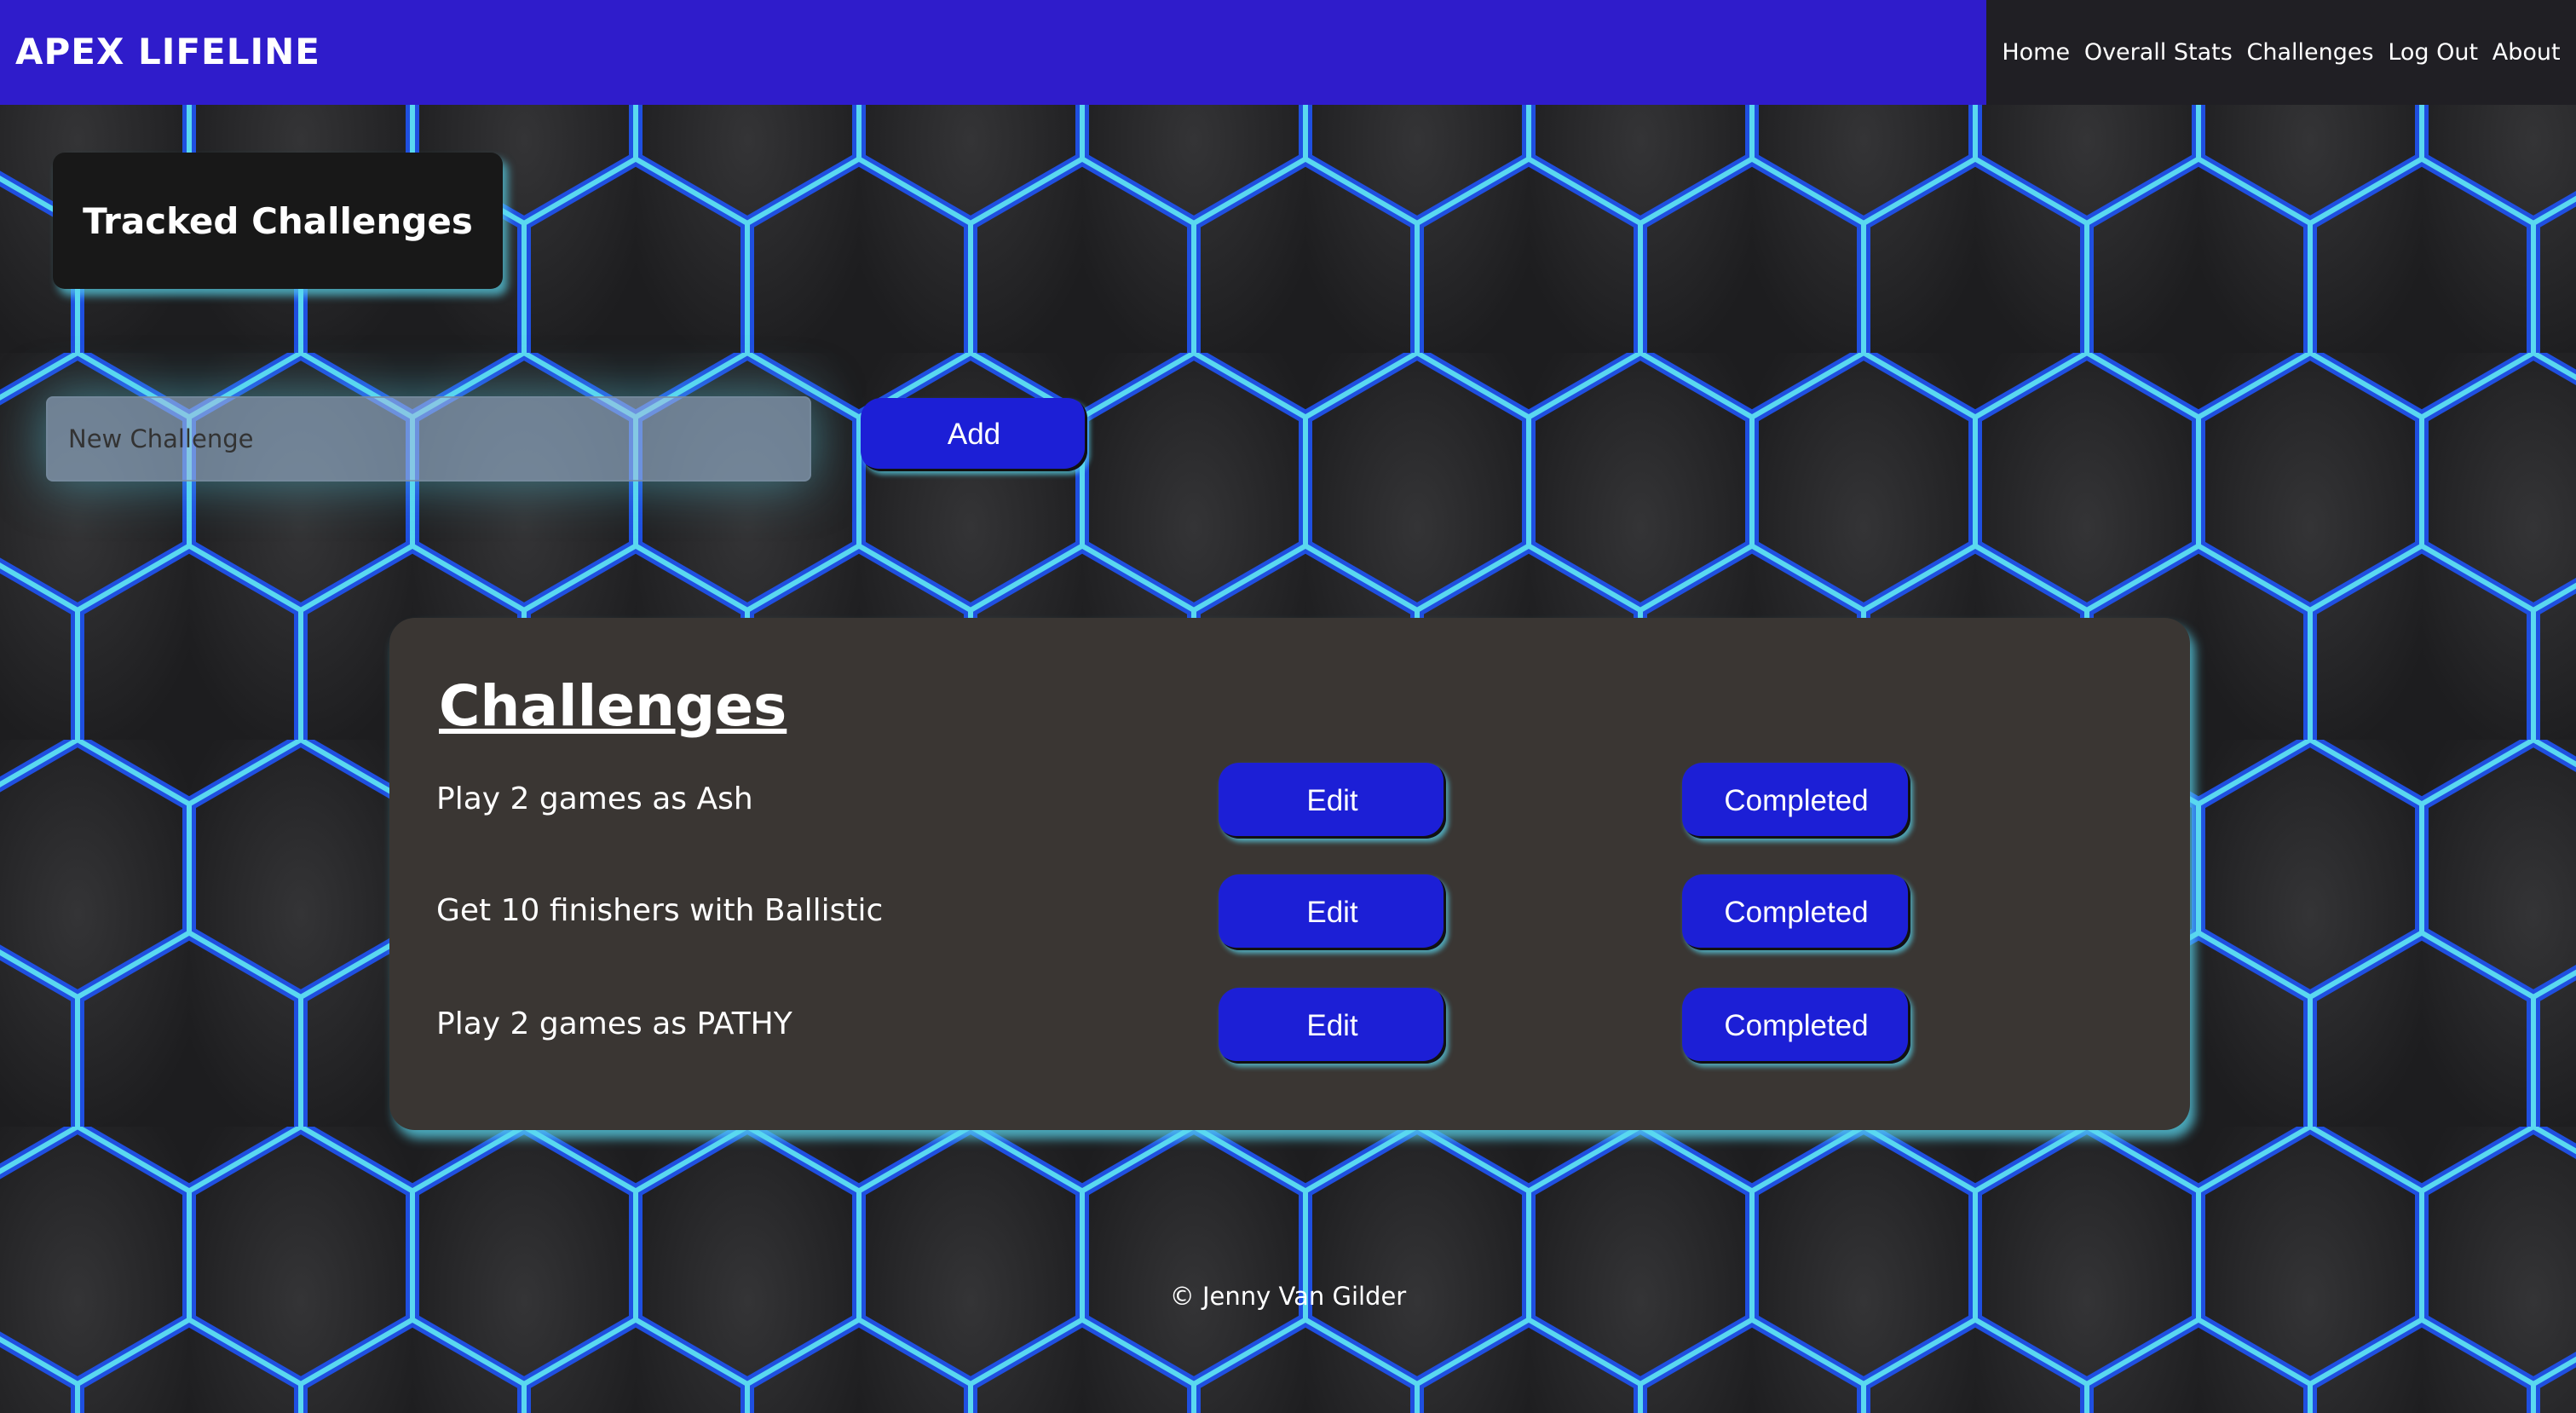 Image resolution: width=2576 pixels, height=1413 pixels. What do you see at coordinates (2036, 53) in the screenshot?
I see `nav-home: Home` at bounding box center [2036, 53].